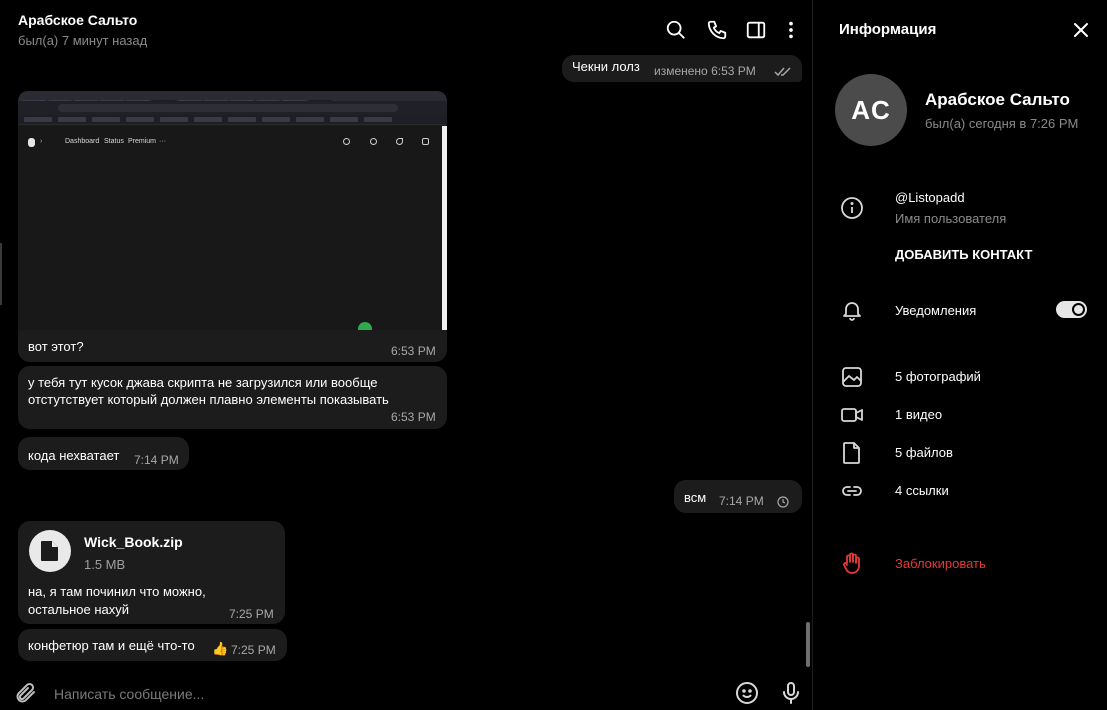 This screenshot has height=710, width=1107. What do you see at coordinates (111, 645) in the screenshot?
I see `message-text: конфетюр там и ещё что-то` at bounding box center [111, 645].